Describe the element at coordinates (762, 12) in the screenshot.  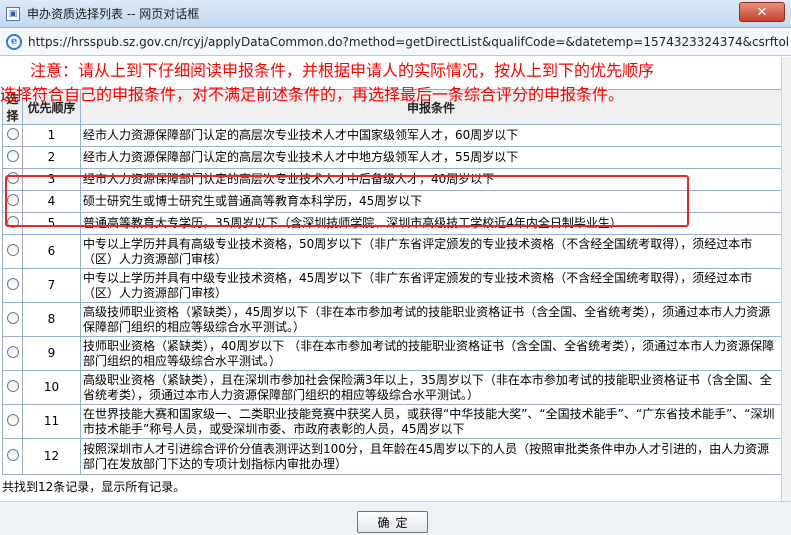
I see `close-button: ✕` at that location.